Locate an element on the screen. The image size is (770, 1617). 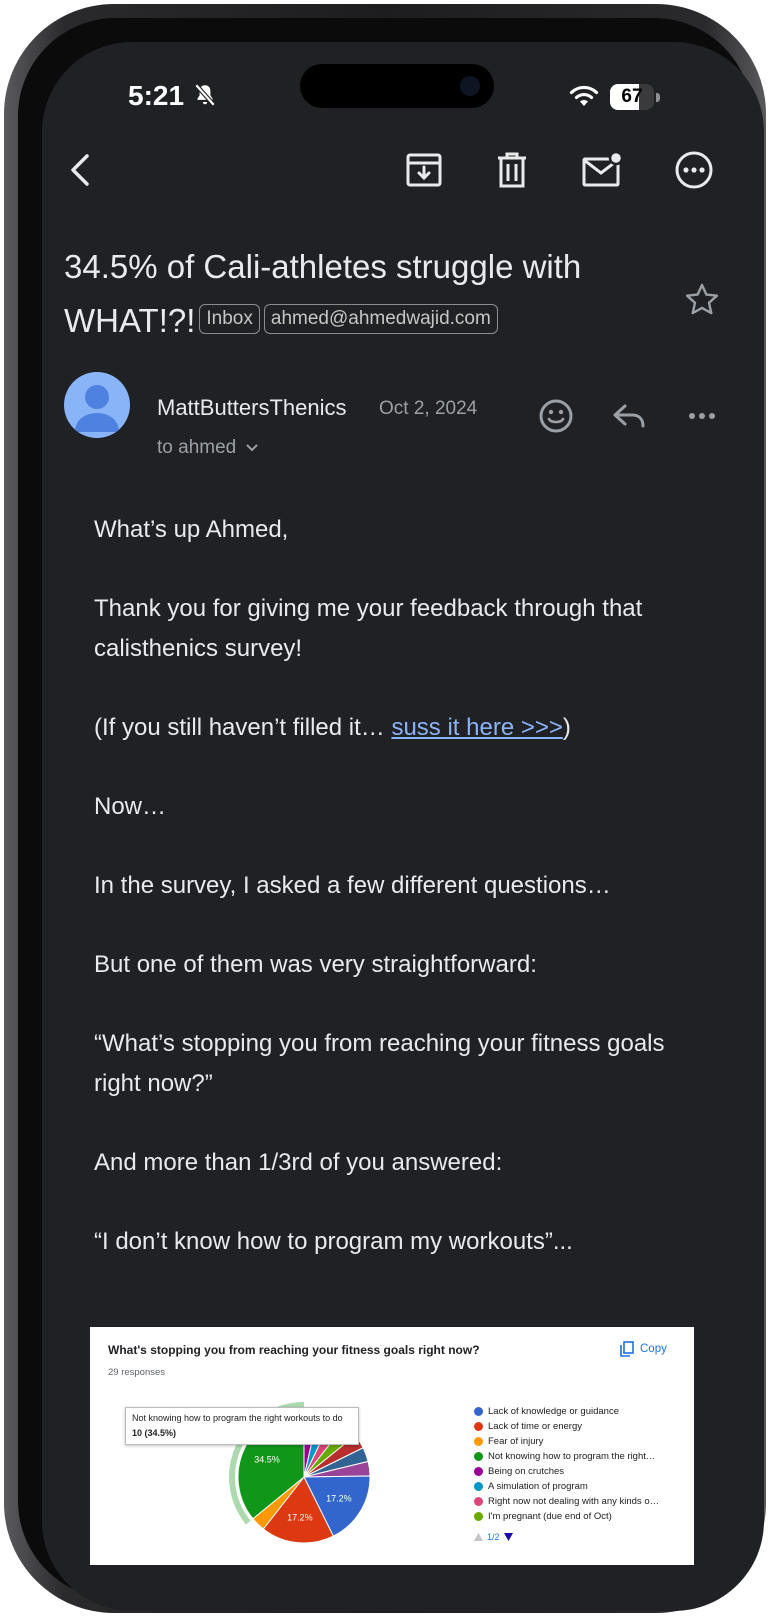
pager-text: 1/2 is located at coordinates (493, 1537).